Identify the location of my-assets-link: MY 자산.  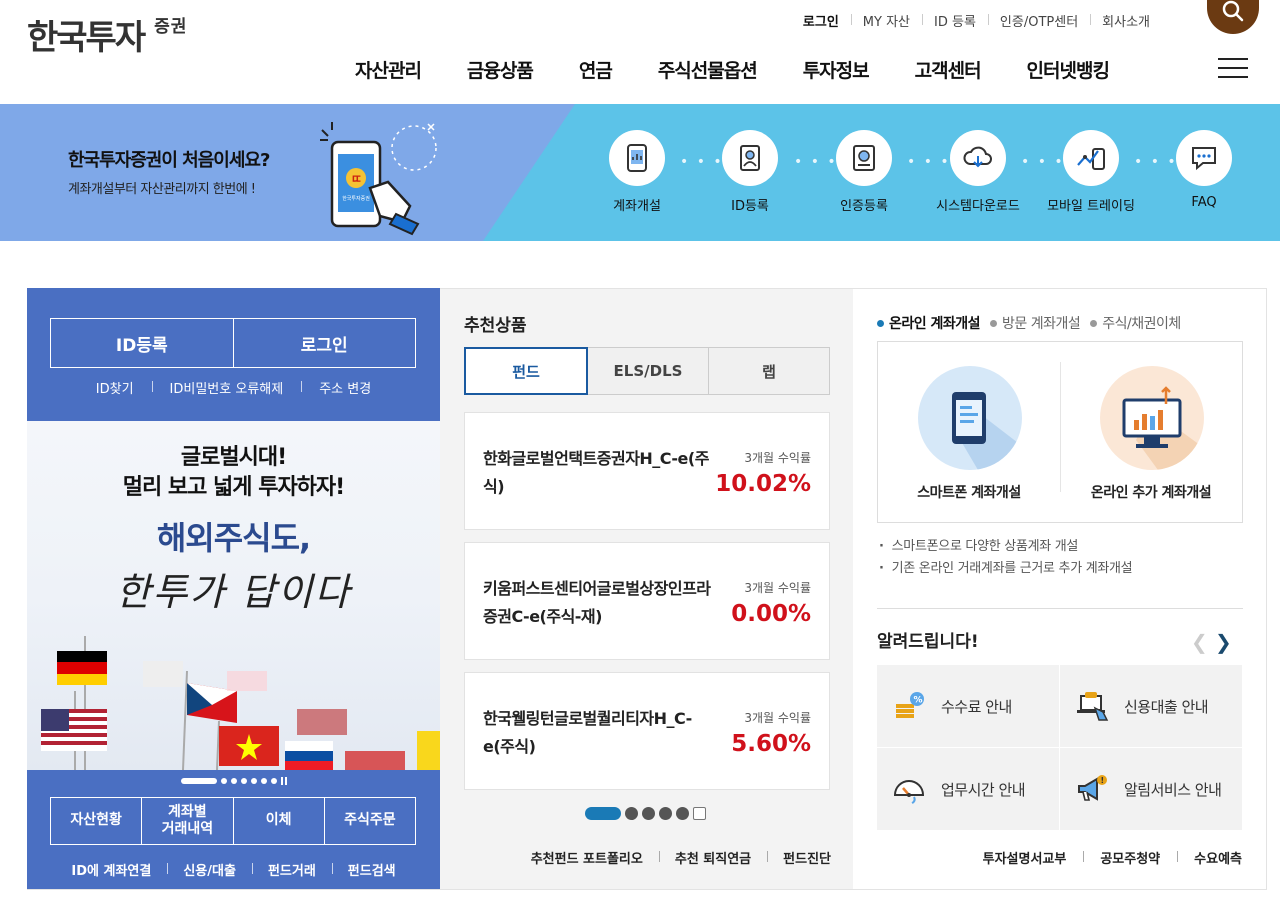
(886, 20).